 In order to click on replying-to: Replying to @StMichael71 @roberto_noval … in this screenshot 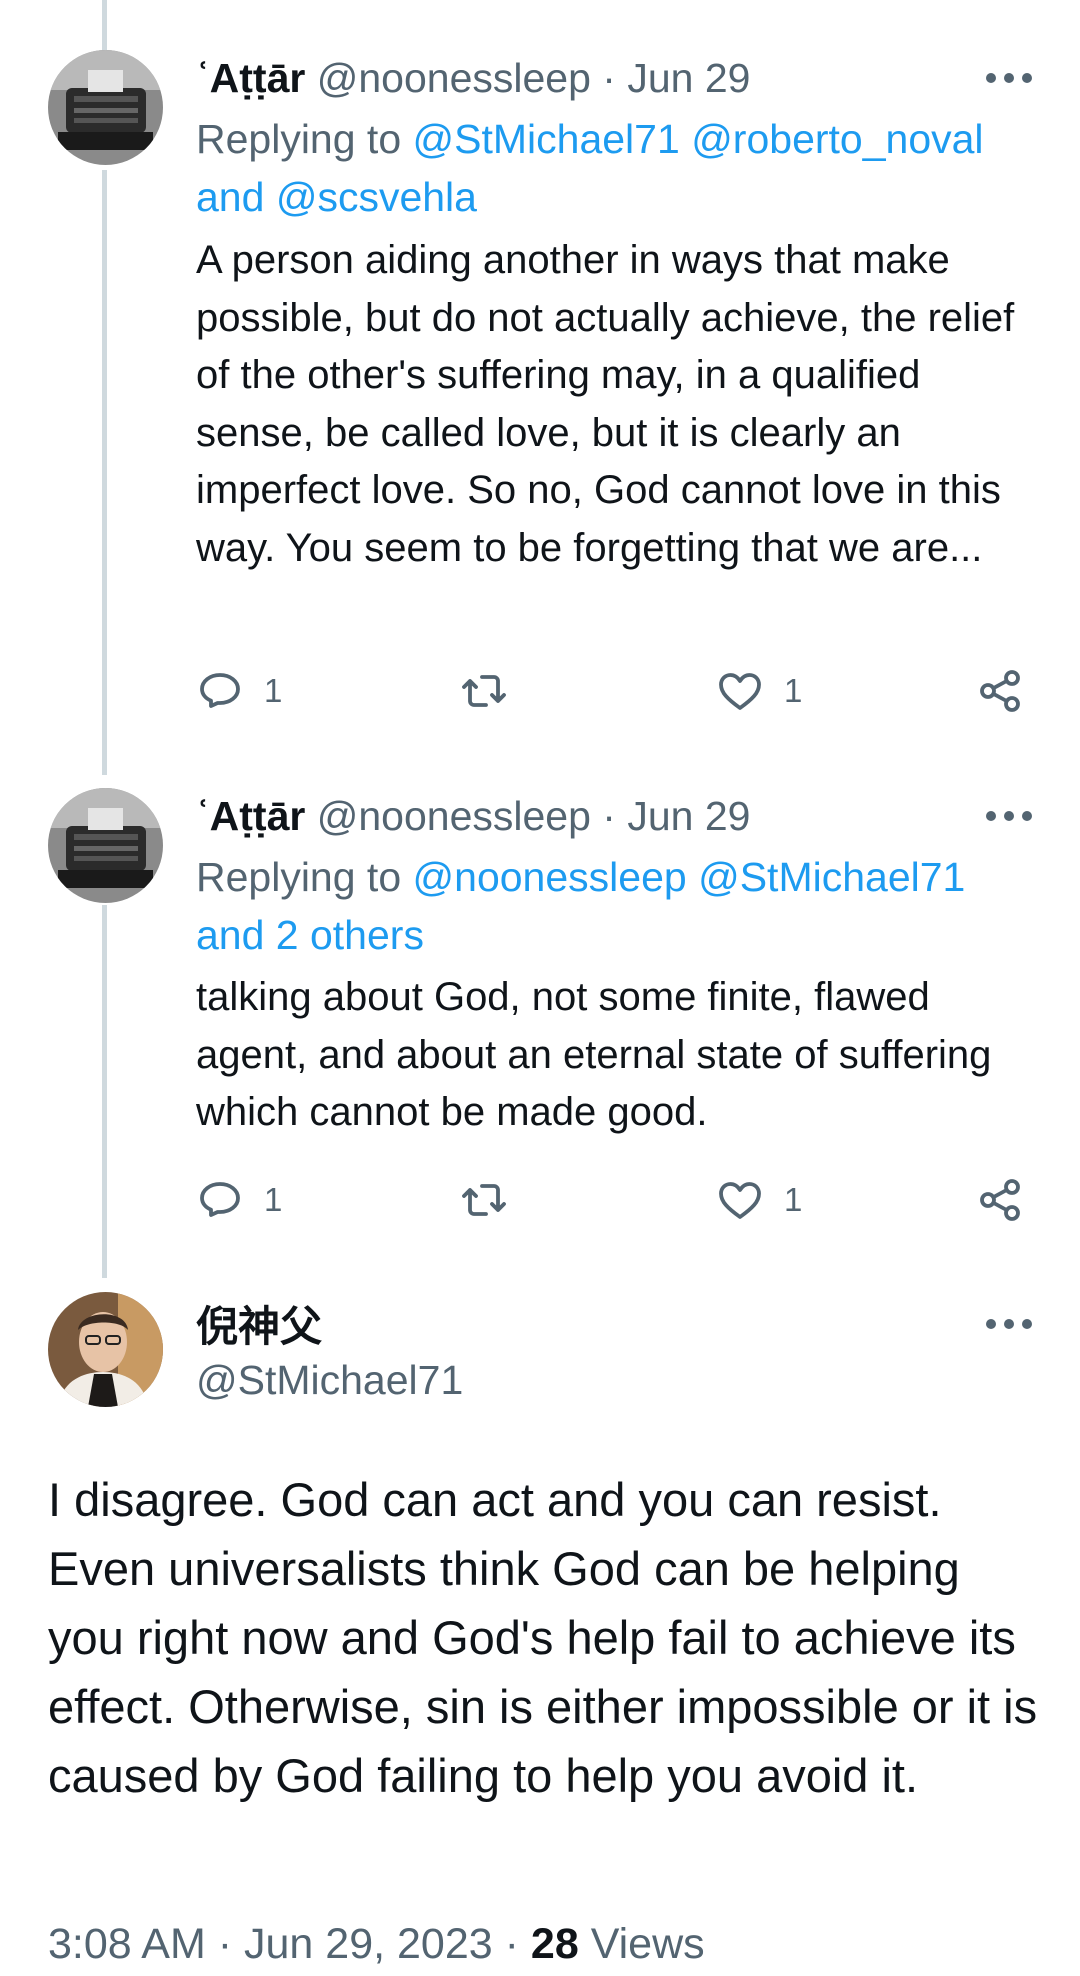, I will do `click(608, 168)`.